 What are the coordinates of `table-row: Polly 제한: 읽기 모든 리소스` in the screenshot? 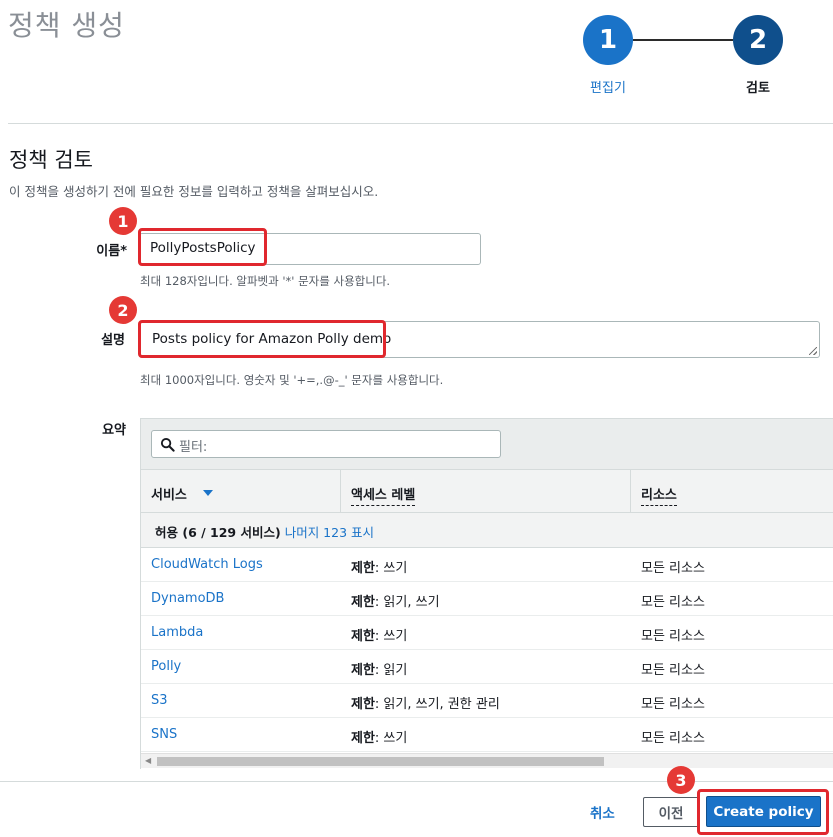 It's located at (487, 667).